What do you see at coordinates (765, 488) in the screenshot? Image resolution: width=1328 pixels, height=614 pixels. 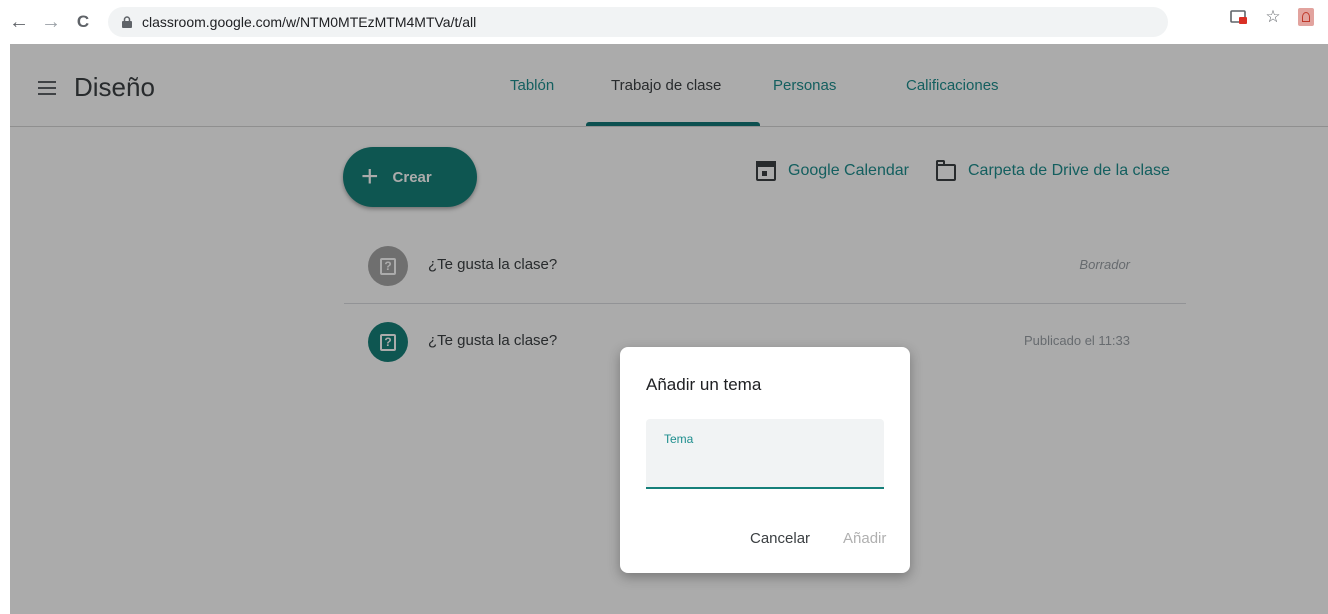 I see `topic-field-underline` at bounding box center [765, 488].